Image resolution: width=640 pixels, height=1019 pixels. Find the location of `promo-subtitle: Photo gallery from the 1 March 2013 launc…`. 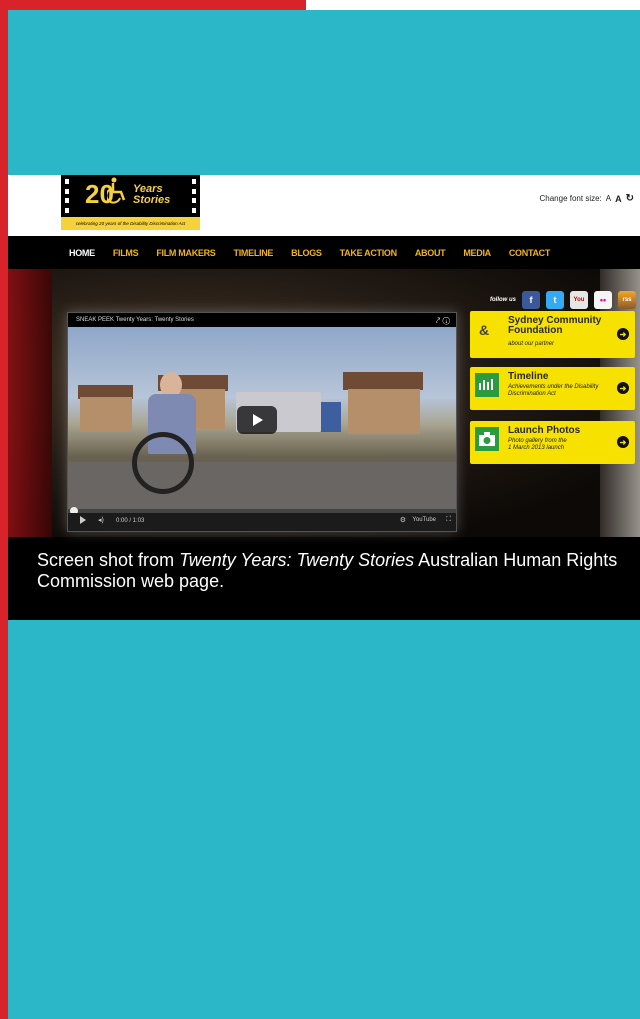

promo-subtitle: Photo gallery from the 1 March 2013 launc… is located at coordinates (537, 445).